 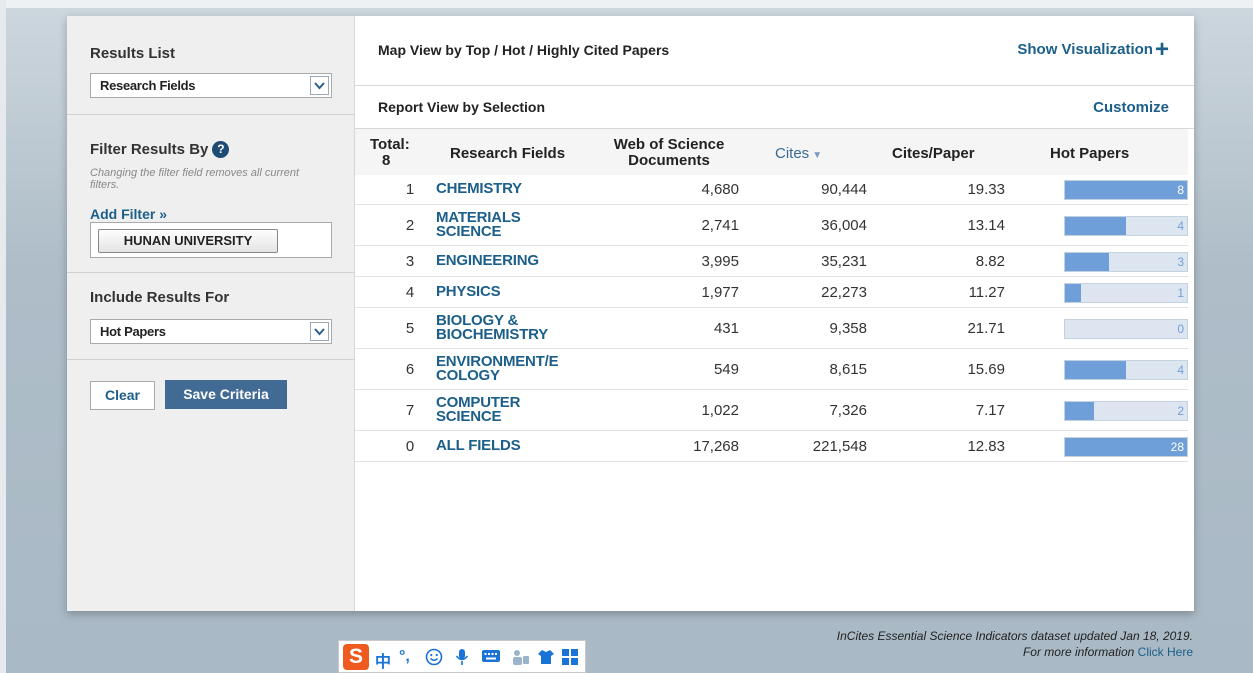 I want to click on filter-results-label: Filter Results By, so click(x=149, y=149).